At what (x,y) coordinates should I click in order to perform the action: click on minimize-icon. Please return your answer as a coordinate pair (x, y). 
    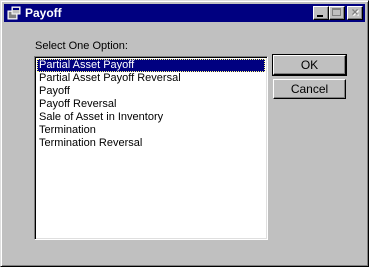
    Looking at the image, I should click on (320, 16).